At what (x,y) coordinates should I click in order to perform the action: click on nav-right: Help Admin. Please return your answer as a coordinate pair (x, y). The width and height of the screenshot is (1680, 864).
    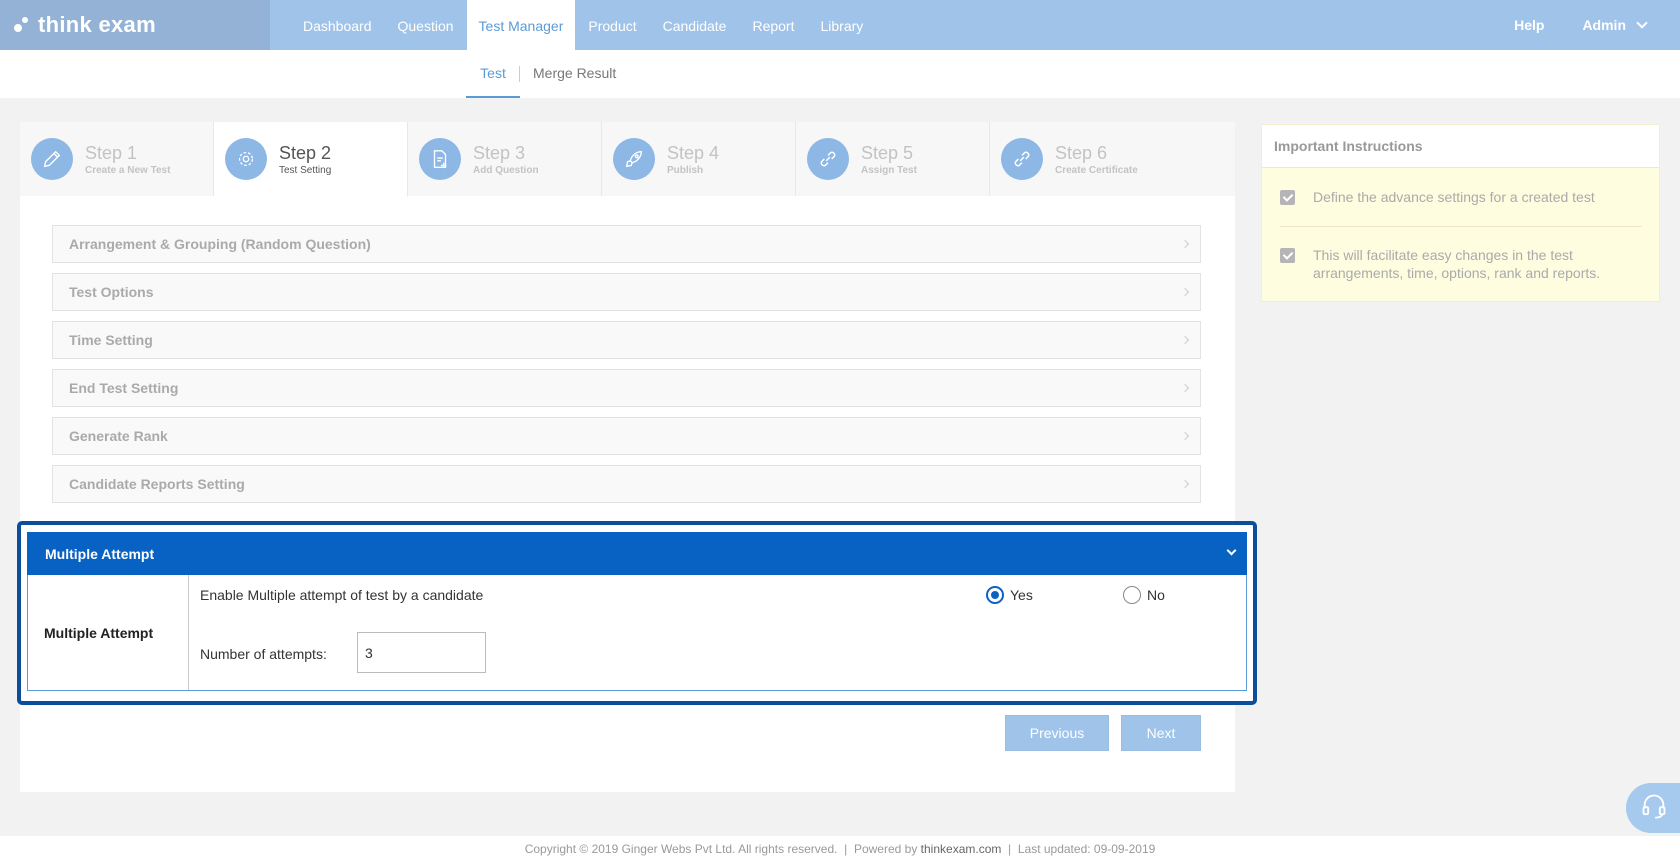
    Looking at the image, I should click on (1597, 25).